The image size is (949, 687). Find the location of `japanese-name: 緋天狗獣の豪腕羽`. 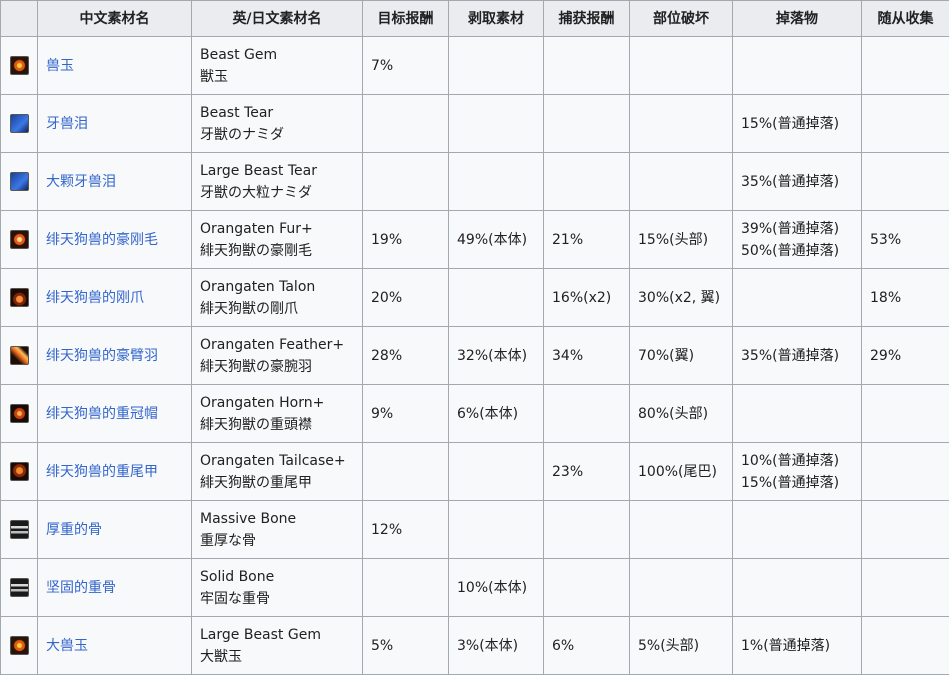

japanese-name: 緋天狗獣の豪腕羽 is located at coordinates (256, 366).